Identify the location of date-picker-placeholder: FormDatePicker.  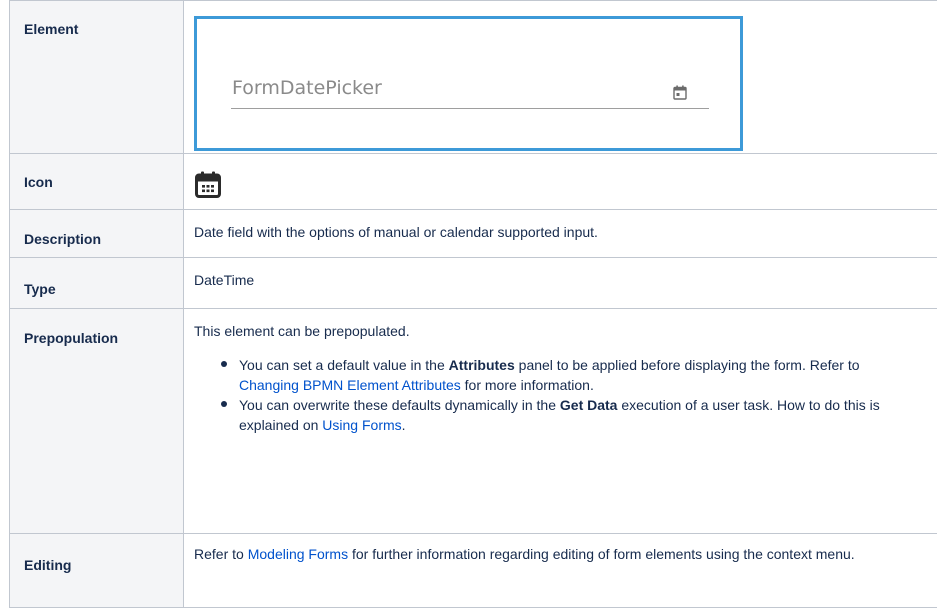
(307, 88).